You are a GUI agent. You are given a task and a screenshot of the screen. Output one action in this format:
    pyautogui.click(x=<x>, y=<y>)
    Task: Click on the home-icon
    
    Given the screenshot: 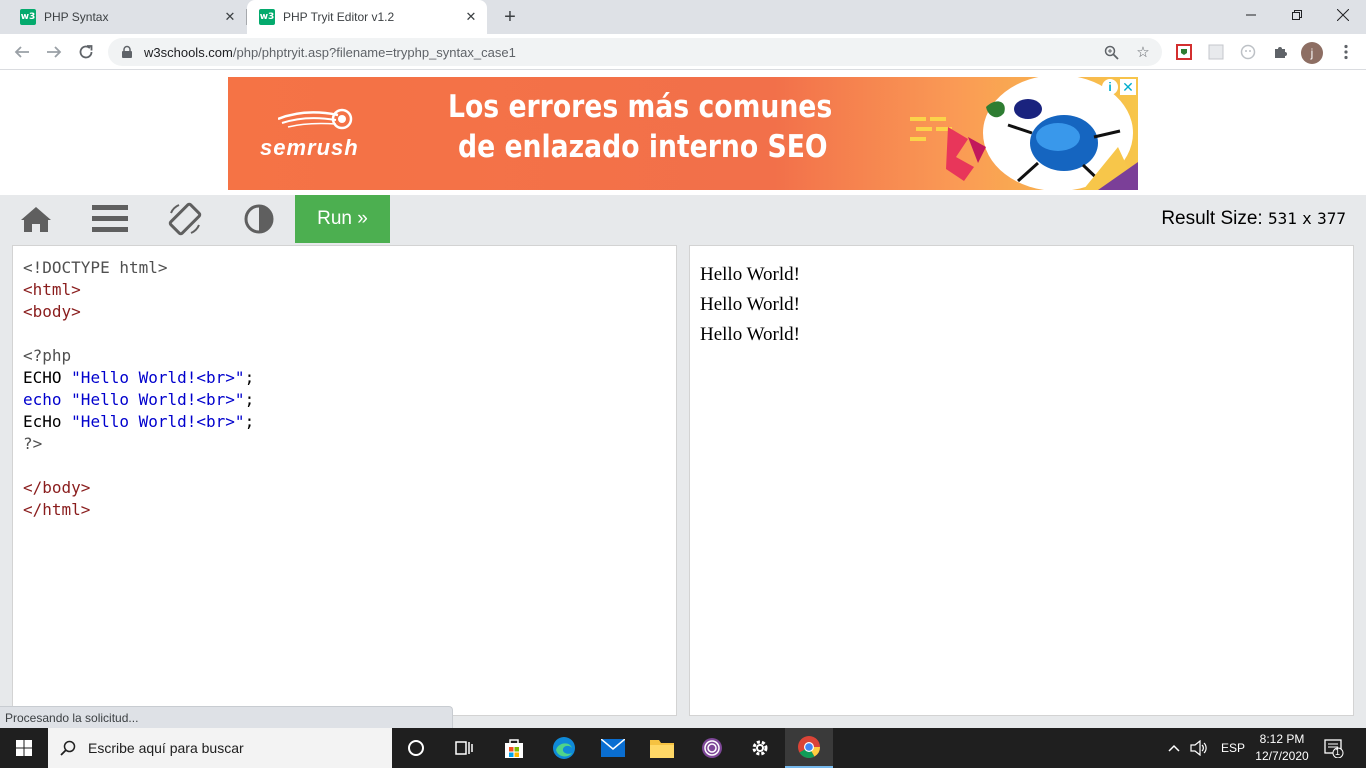 What is the action you would take?
    pyautogui.click(x=36, y=219)
    